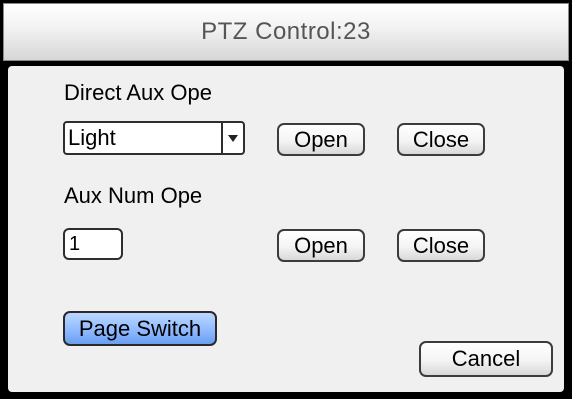 The width and height of the screenshot is (572, 399). I want to click on aux-function-value: Light, so click(92, 137).